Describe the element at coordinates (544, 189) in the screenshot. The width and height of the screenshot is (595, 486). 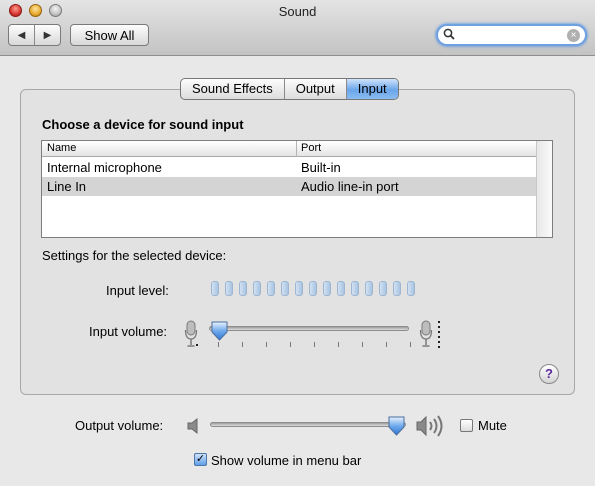
I see `table-scrollbar` at that location.